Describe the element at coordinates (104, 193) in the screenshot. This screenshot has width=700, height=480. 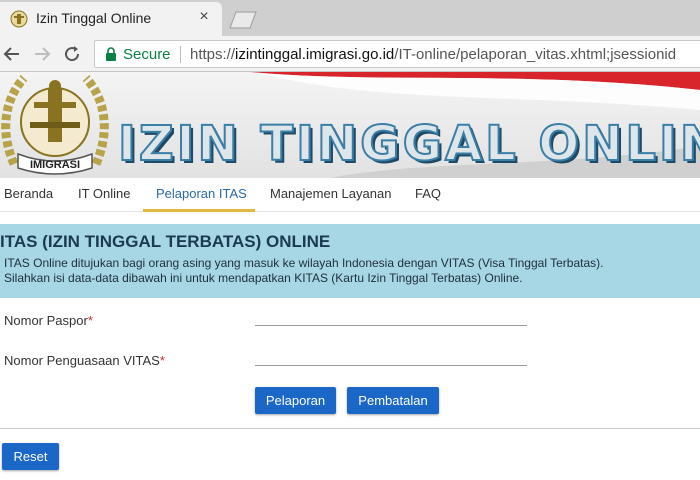
I see `nav-item-it-online: IT Online` at that location.